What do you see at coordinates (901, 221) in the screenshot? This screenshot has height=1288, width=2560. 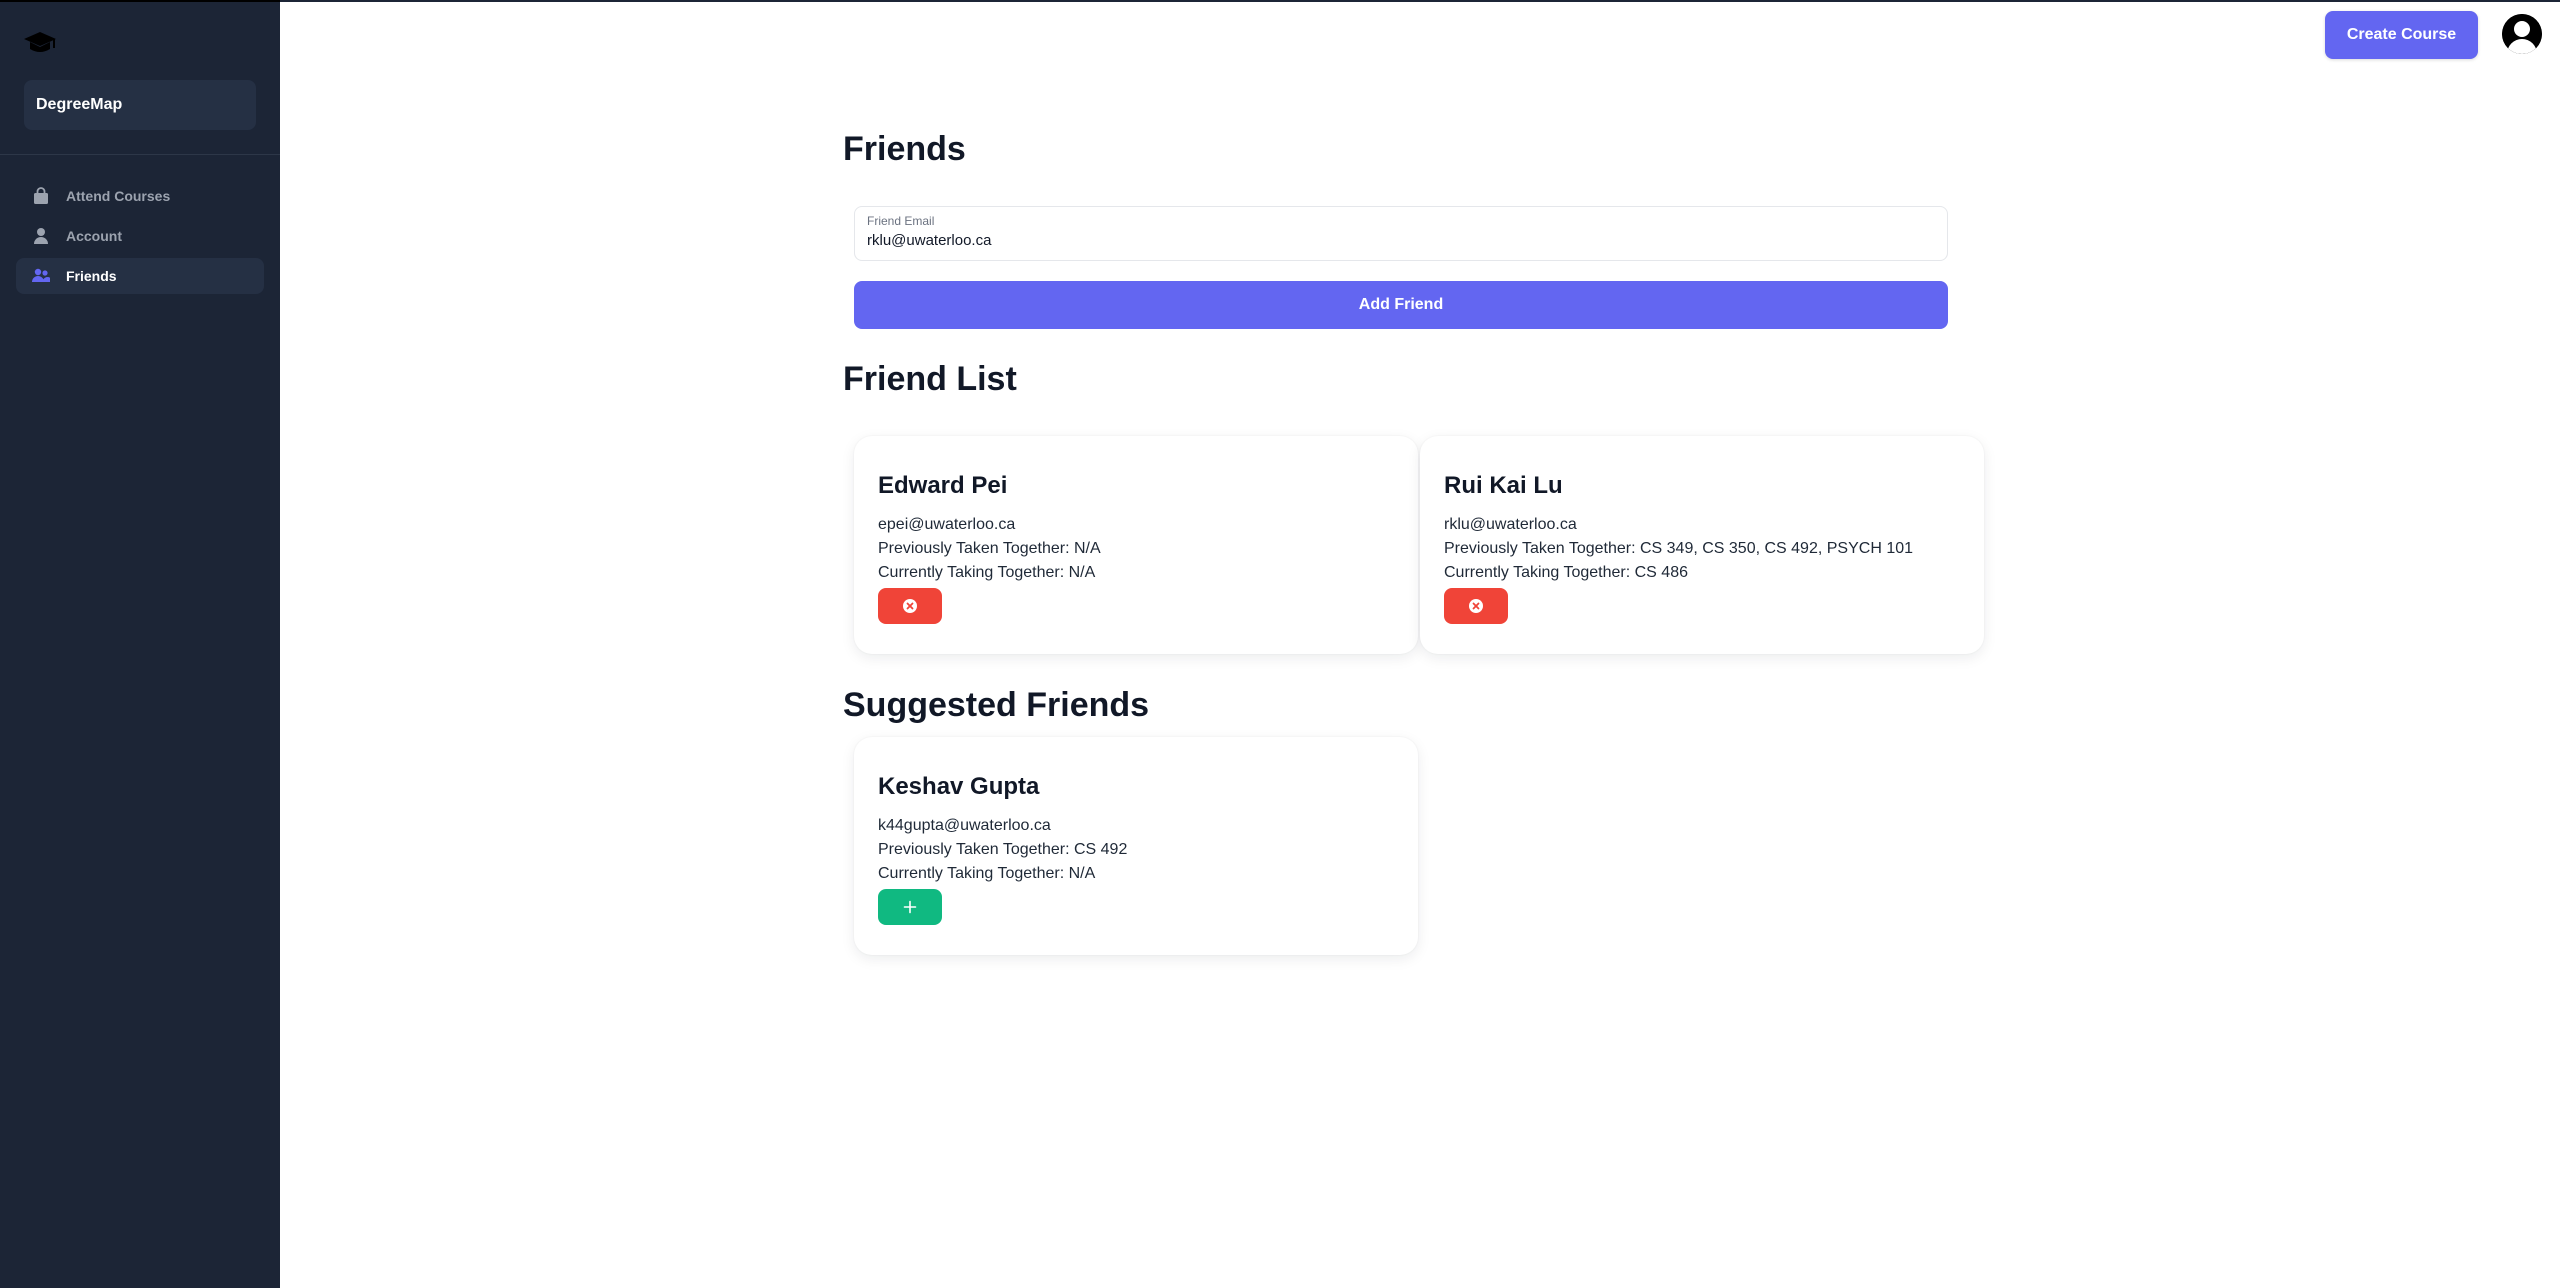 I see `friend-email-label: Friend Email` at bounding box center [901, 221].